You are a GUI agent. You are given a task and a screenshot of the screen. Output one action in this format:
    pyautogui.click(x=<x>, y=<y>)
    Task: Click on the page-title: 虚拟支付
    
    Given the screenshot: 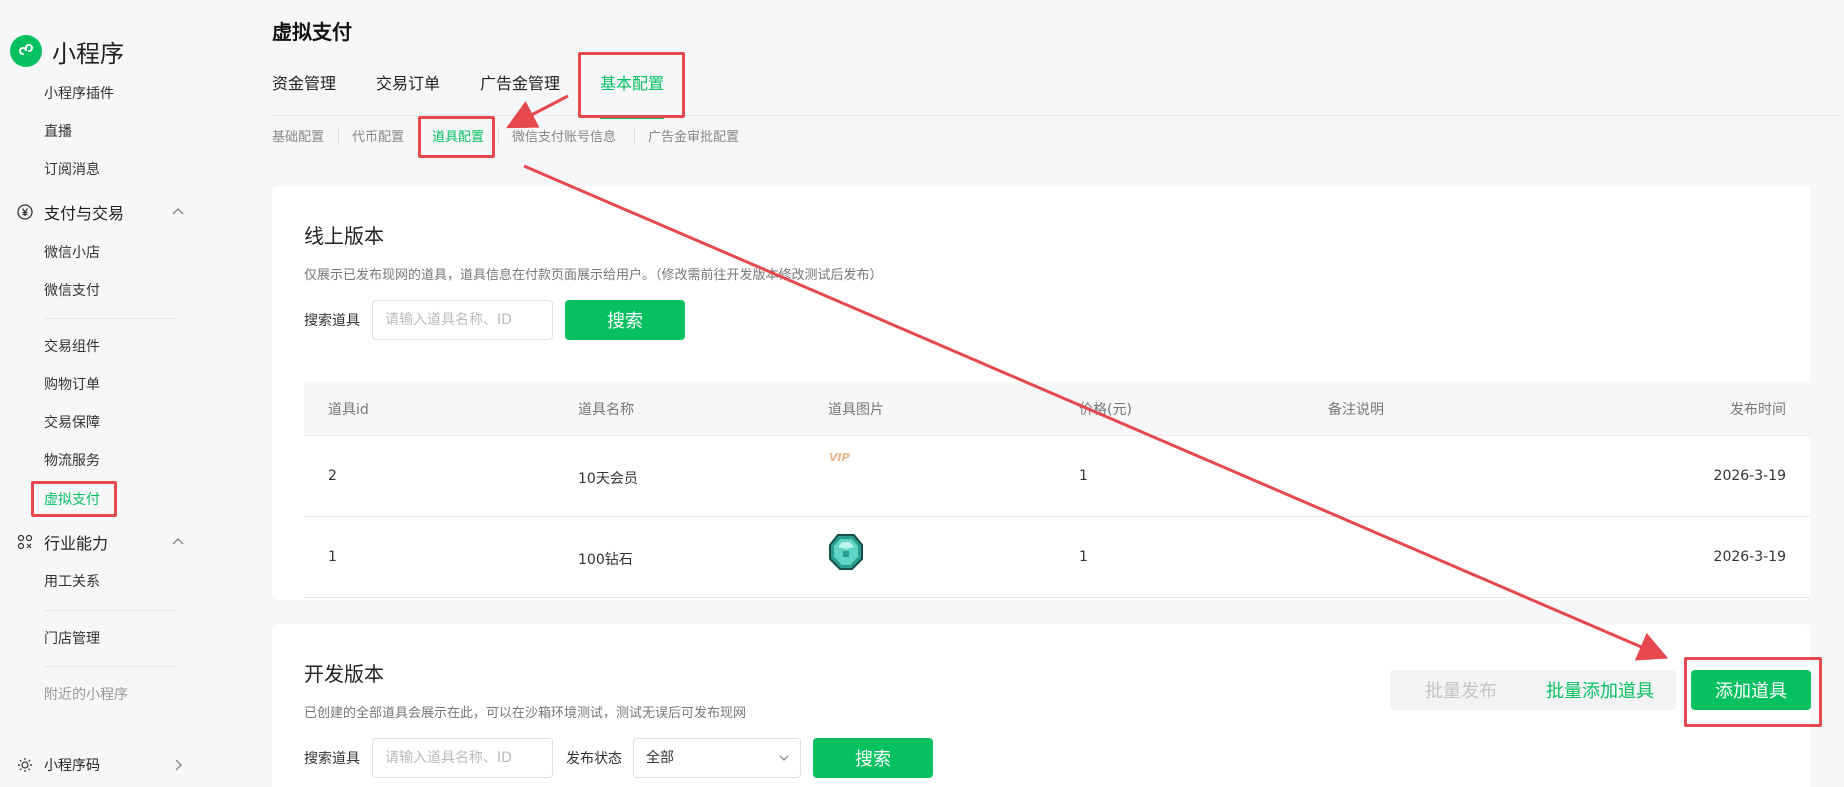 What is the action you would take?
    pyautogui.click(x=312, y=32)
    